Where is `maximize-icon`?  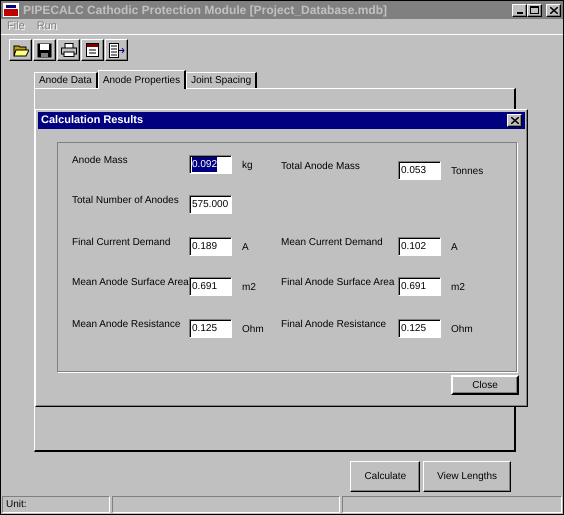 maximize-icon is located at coordinates (534, 10).